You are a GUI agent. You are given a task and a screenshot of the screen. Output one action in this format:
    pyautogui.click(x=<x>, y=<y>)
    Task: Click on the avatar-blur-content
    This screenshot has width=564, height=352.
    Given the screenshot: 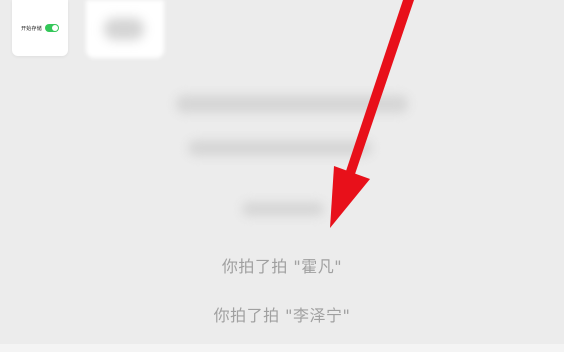 What is the action you would take?
    pyautogui.click(x=124, y=29)
    